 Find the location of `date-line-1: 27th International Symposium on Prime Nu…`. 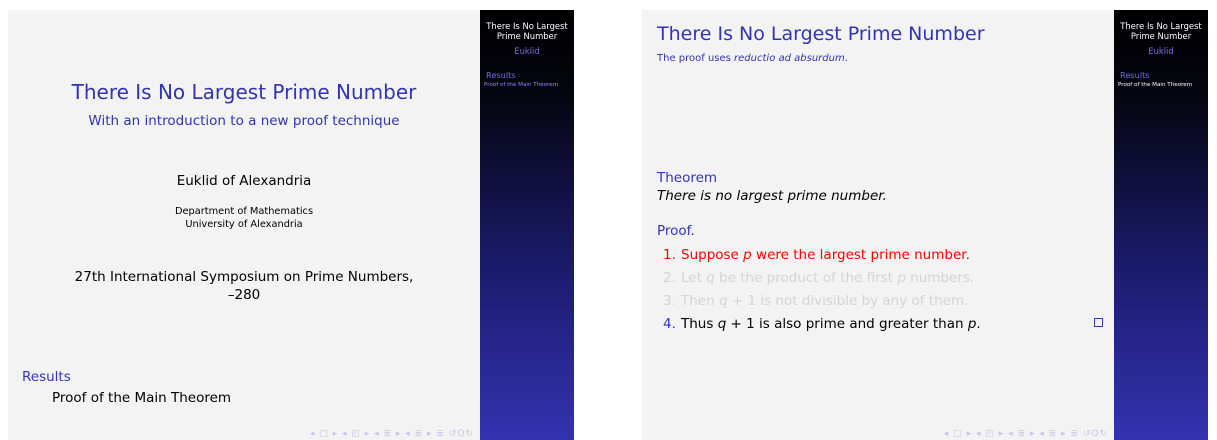

date-line-1: 27th International Symposium on Prime Nu… is located at coordinates (244, 277).